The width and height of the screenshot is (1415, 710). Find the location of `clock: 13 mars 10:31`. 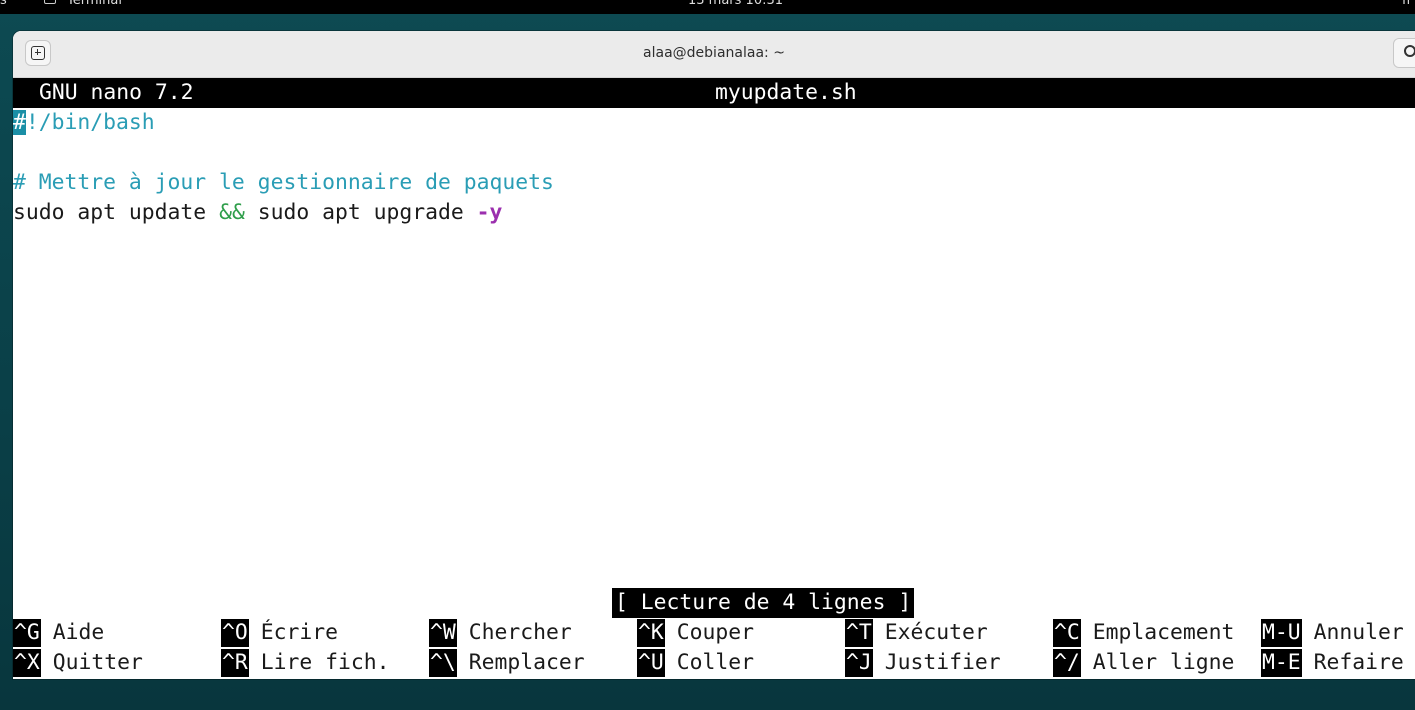

clock: 13 mars 10:31 is located at coordinates (735, 4).